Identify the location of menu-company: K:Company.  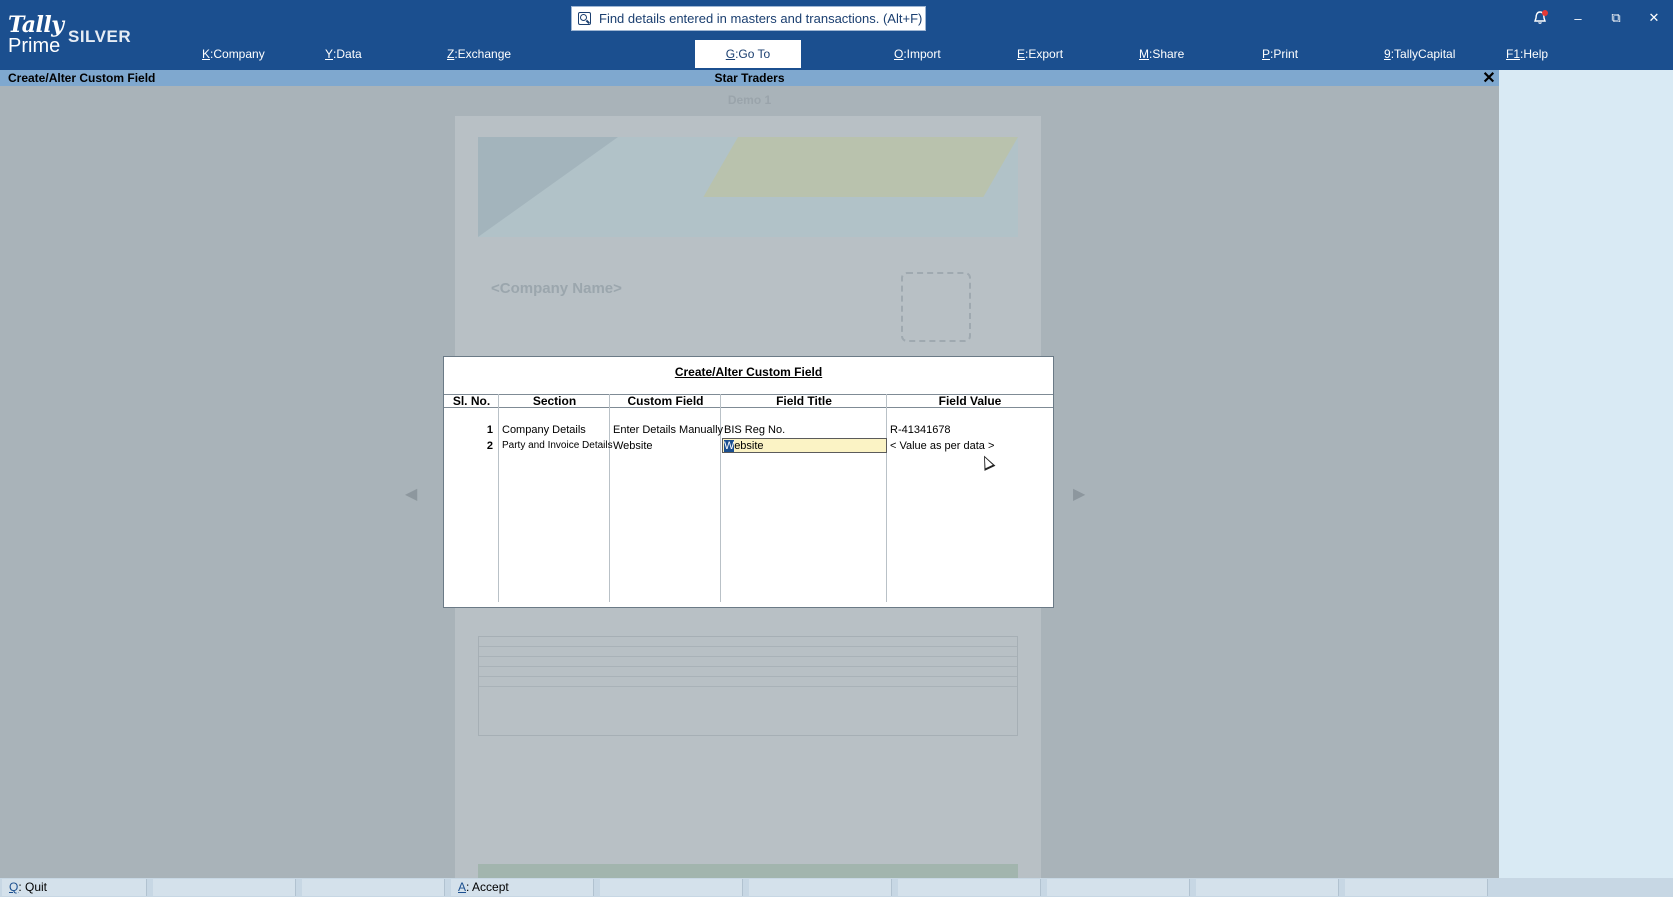
(233, 54).